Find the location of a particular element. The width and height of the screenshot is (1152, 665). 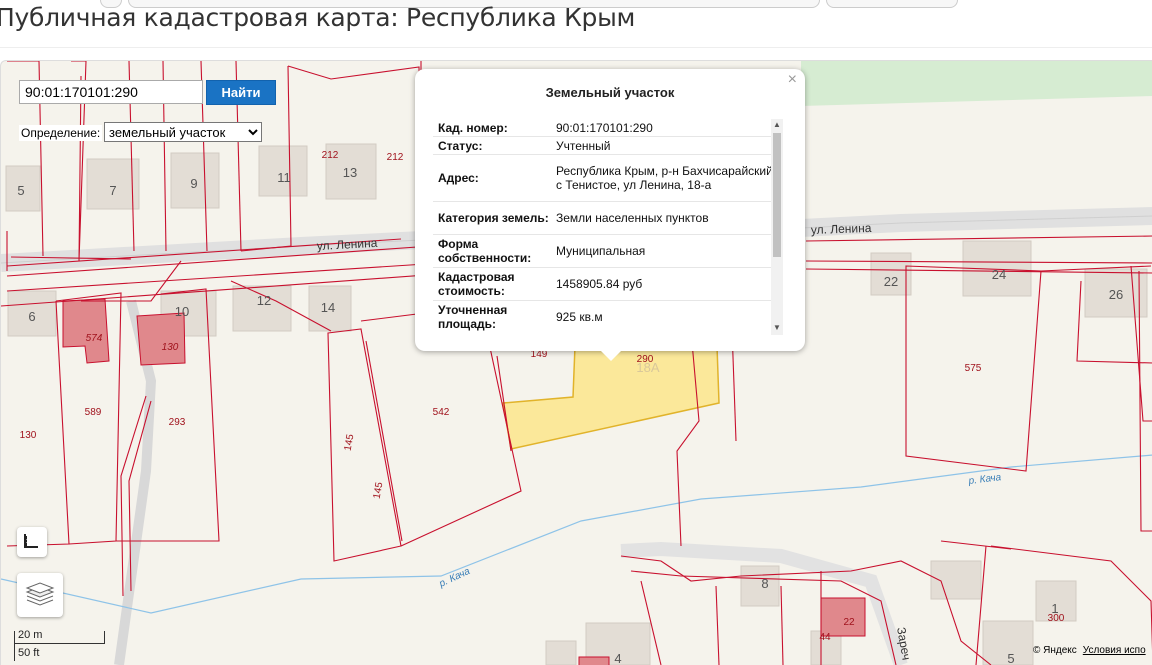

house-number: 24 is located at coordinates (999, 274).